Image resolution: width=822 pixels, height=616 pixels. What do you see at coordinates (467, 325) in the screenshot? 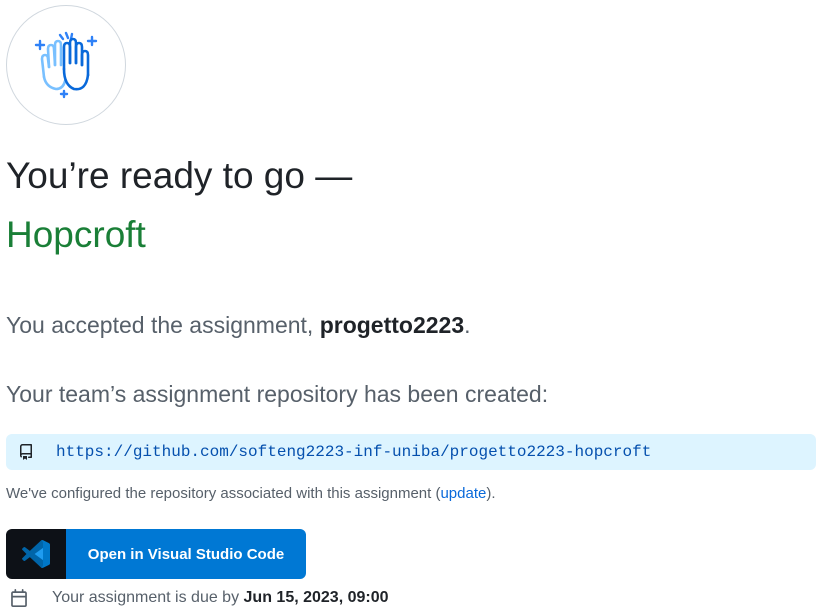
I see `accepted-suffix: .` at bounding box center [467, 325].